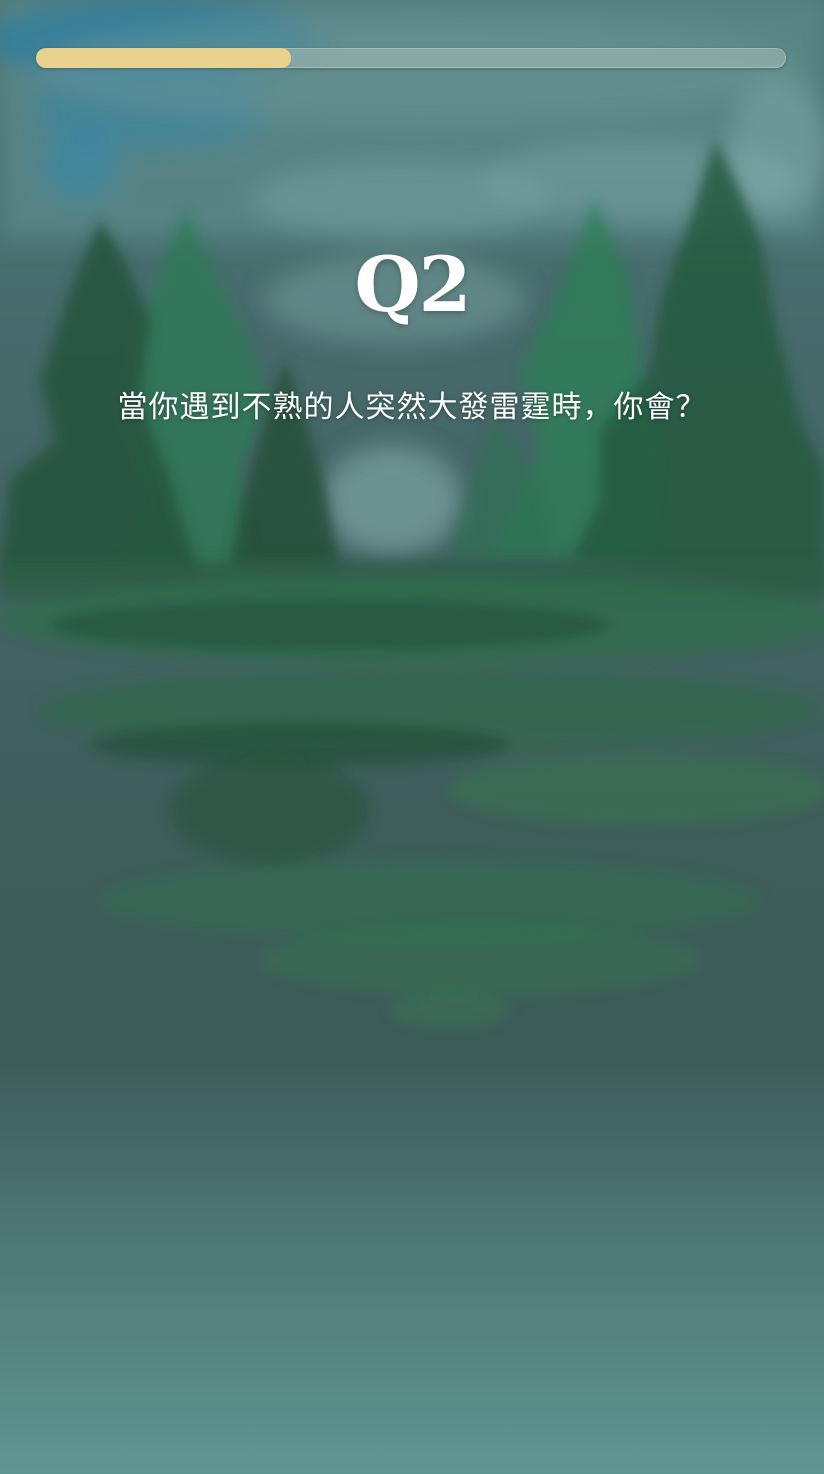  I want to click on quiz-progress-bar, so click(411, 58).